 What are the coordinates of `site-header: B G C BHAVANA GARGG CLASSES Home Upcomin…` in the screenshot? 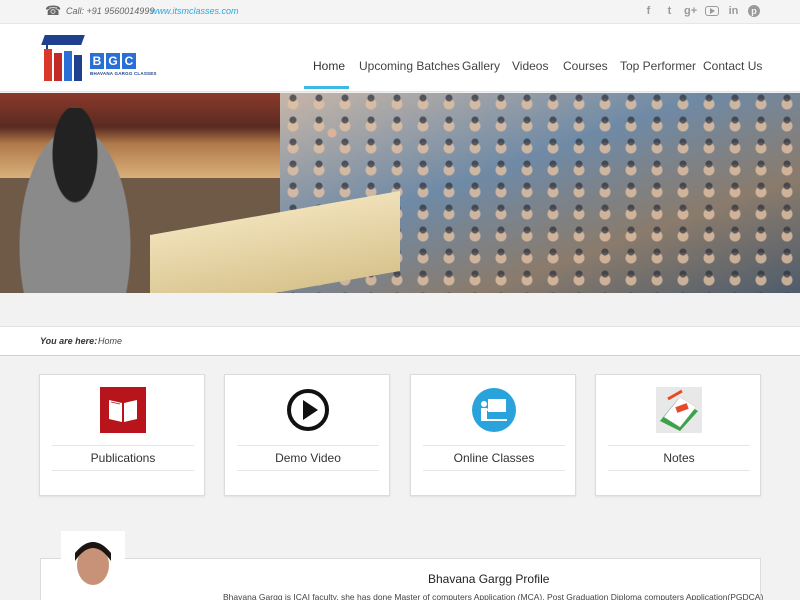 It's located at (400, 58).